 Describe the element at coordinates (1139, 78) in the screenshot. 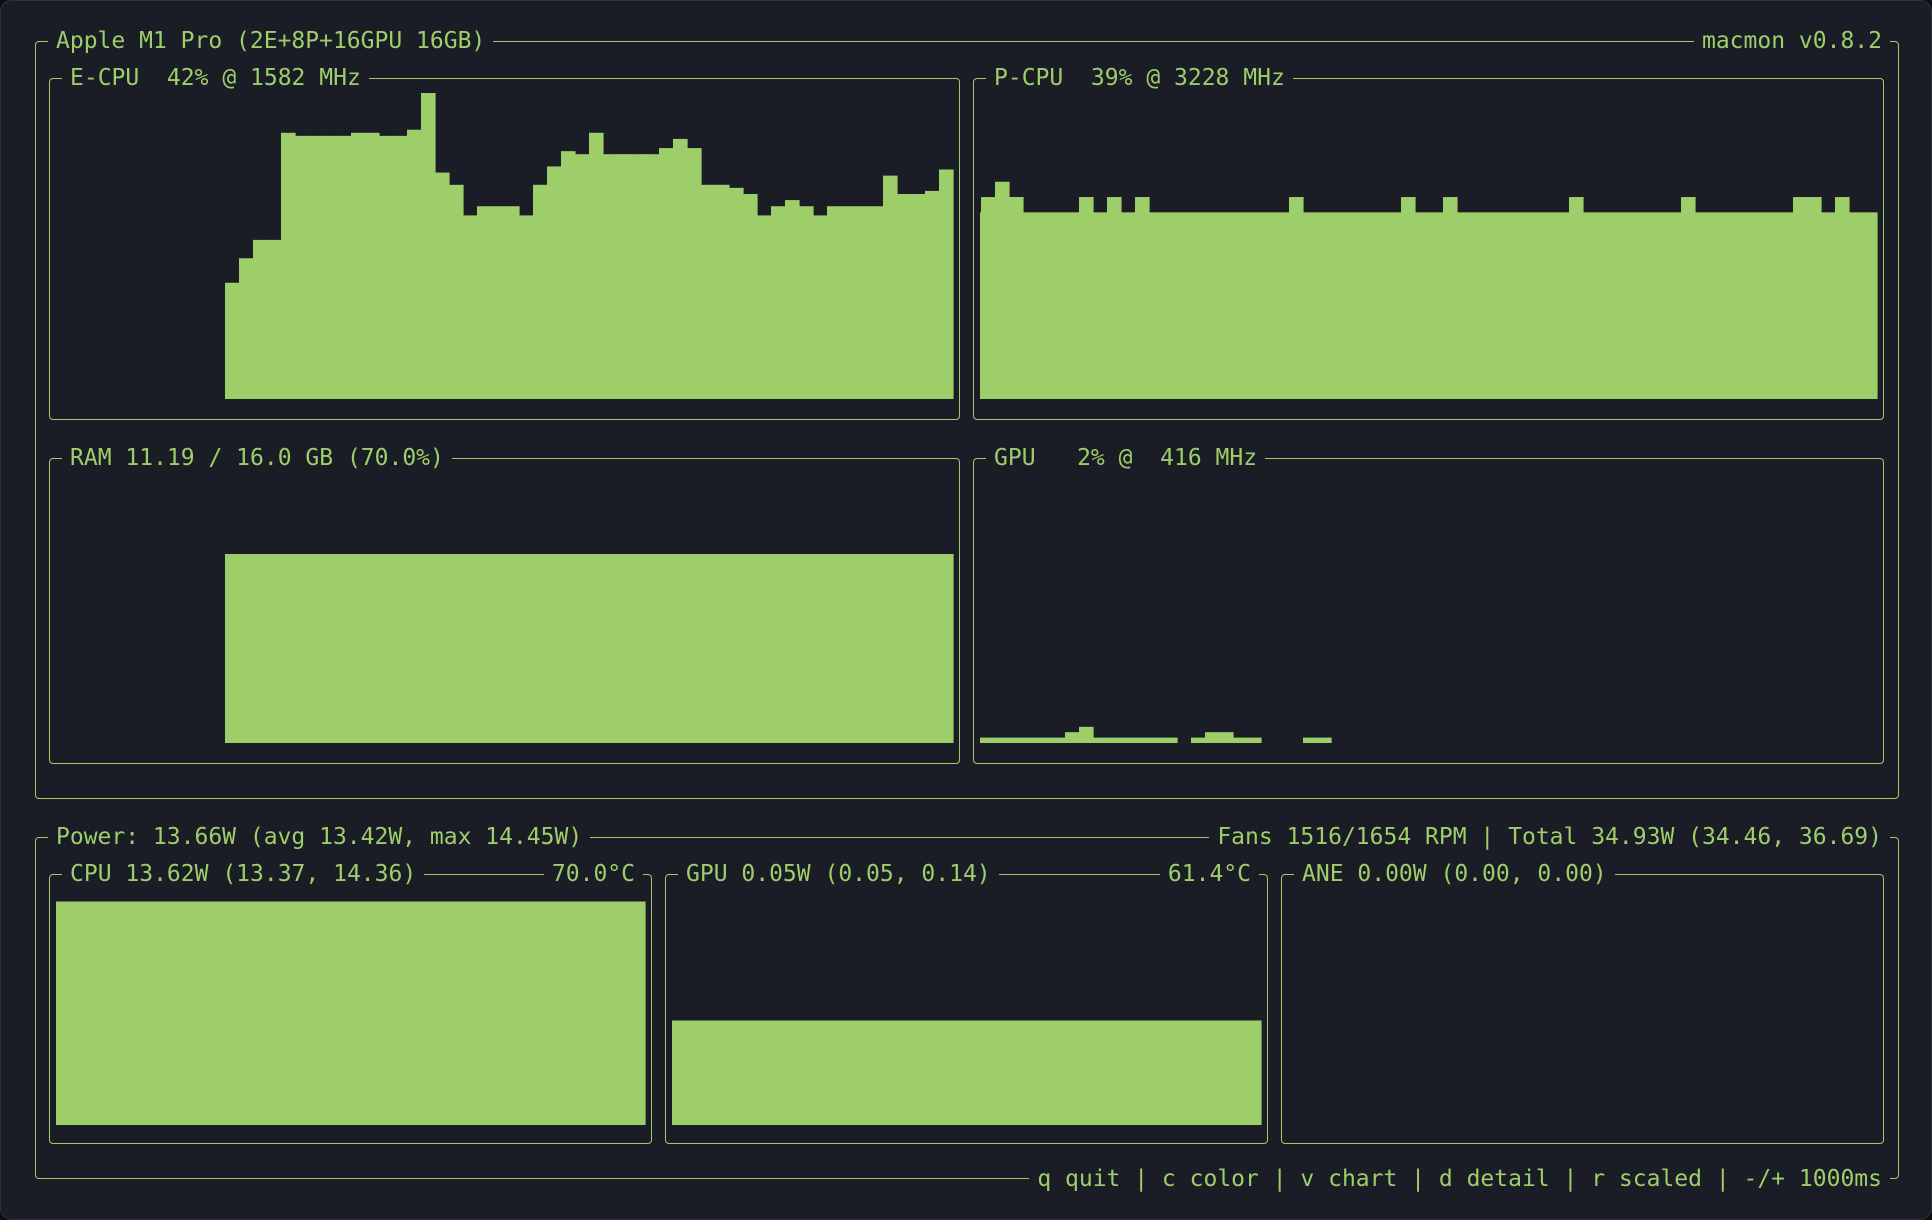

I see `pcpu-title: P-CPU 39% @ 3228 MHz` at that location.